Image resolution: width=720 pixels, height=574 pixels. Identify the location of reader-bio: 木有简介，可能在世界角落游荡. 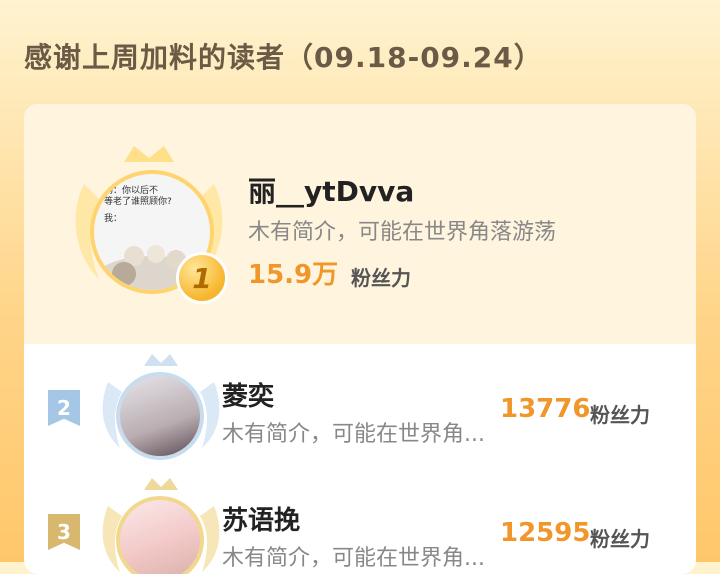
(402, 232).